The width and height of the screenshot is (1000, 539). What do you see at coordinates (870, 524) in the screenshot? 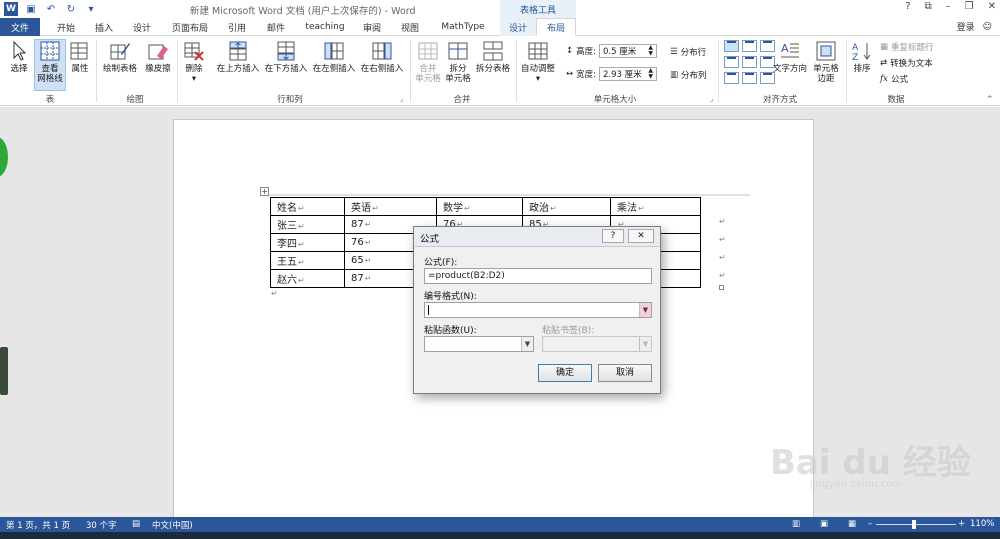
I see `zoom-out-icon: –` at bounding box center [870, 524].